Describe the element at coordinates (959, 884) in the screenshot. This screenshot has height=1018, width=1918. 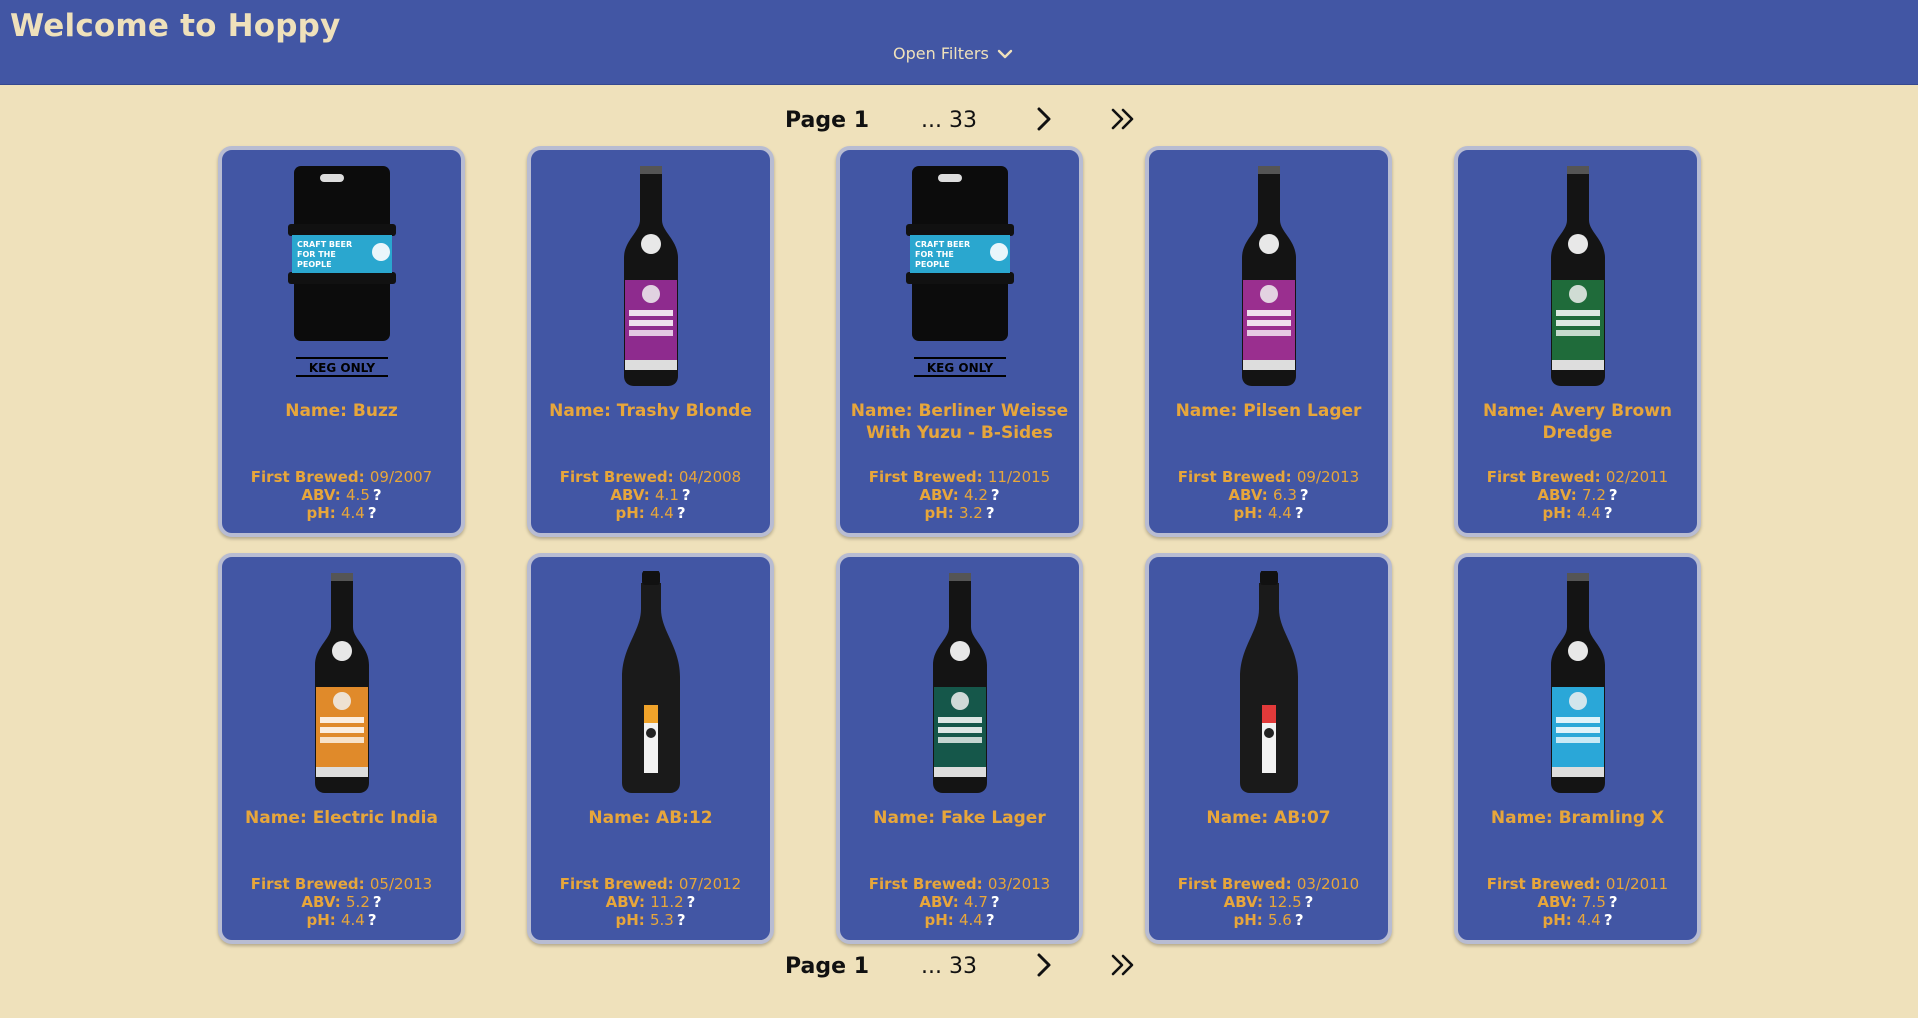
I see `first-brewed-row: First Brewed: 03/2013` at that location.